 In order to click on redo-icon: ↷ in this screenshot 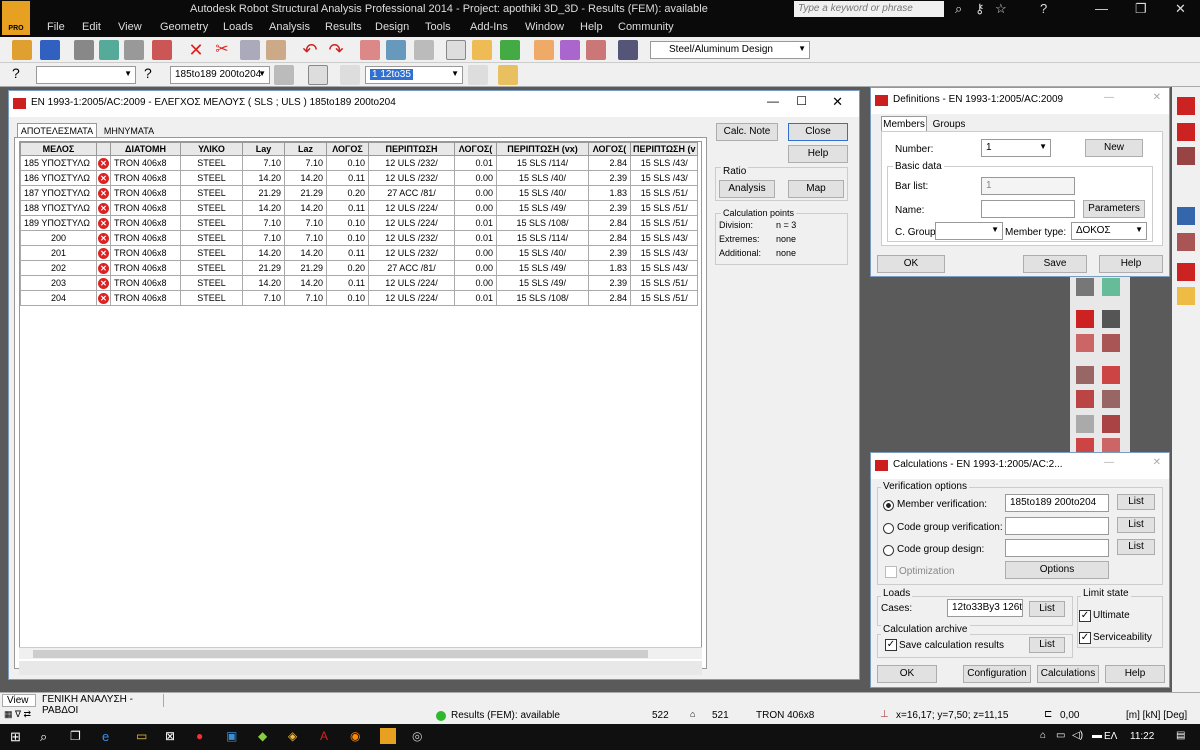, I will do `click(336, 50)`.